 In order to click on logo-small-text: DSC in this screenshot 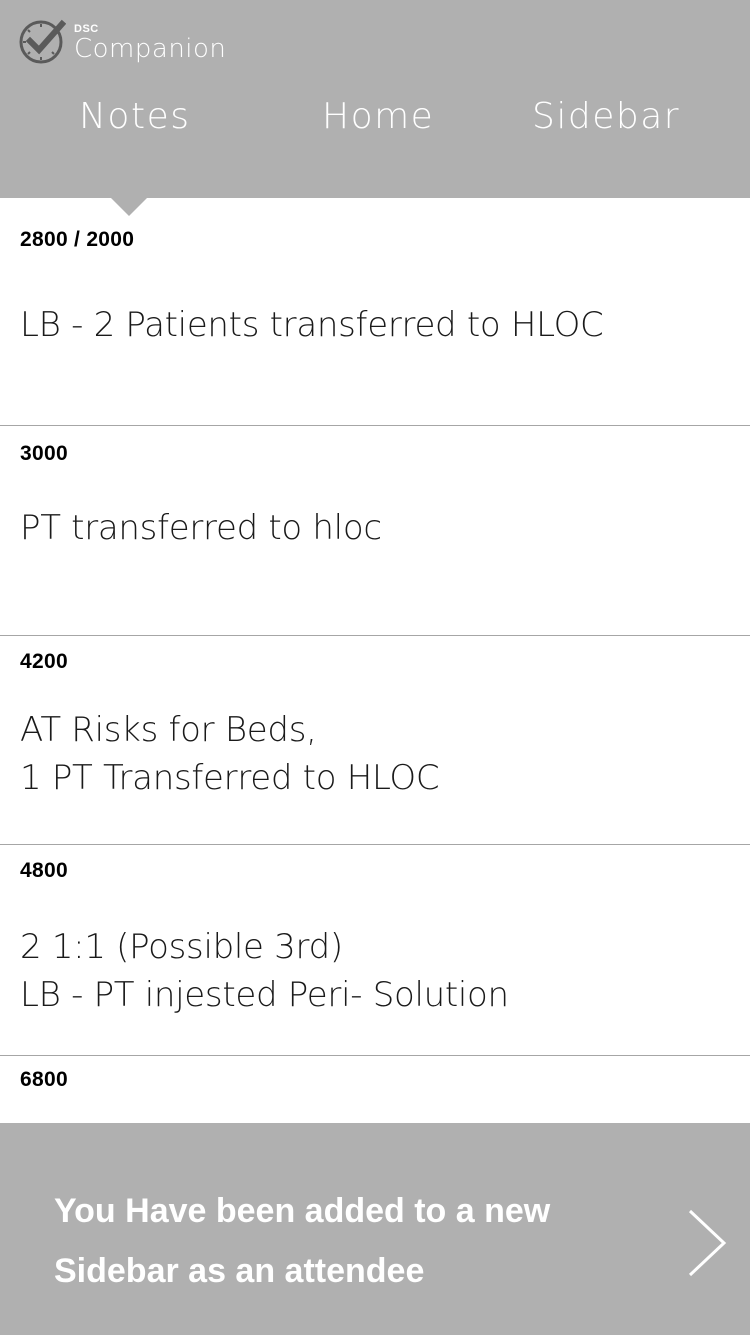, I will do `click(86, 28)`.